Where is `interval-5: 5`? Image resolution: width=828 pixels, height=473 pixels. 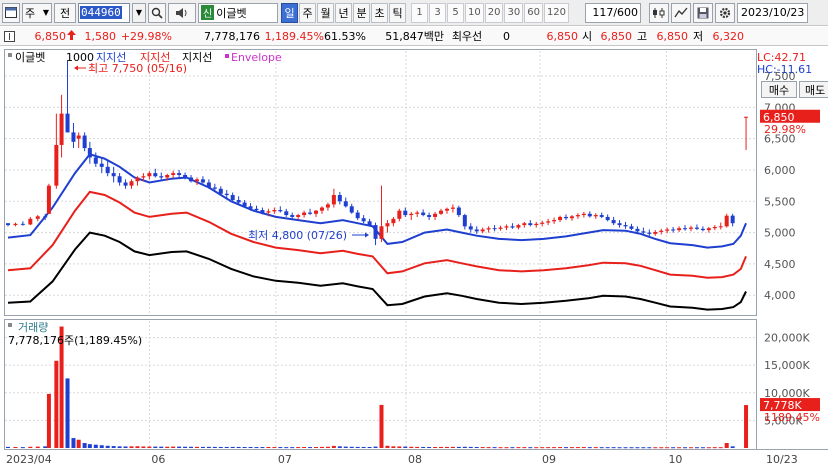
interval-5: 5 is located at coordinates (455, 12).